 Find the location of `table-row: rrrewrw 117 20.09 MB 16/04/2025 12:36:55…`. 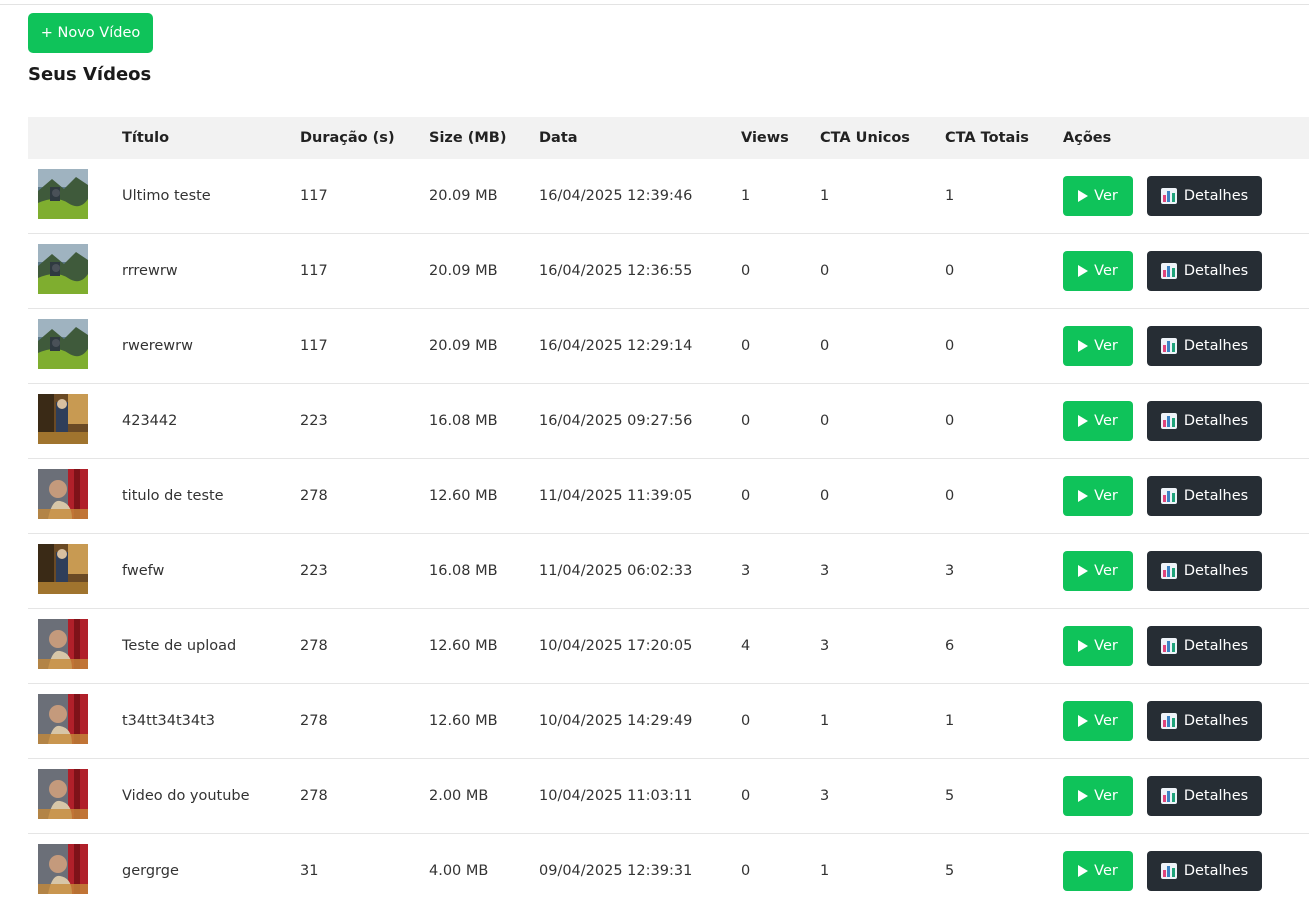

table-row: rrrewrw 117 20.09 MB 16/04/2025 12:36:55… is located at coordinates (668, 271).